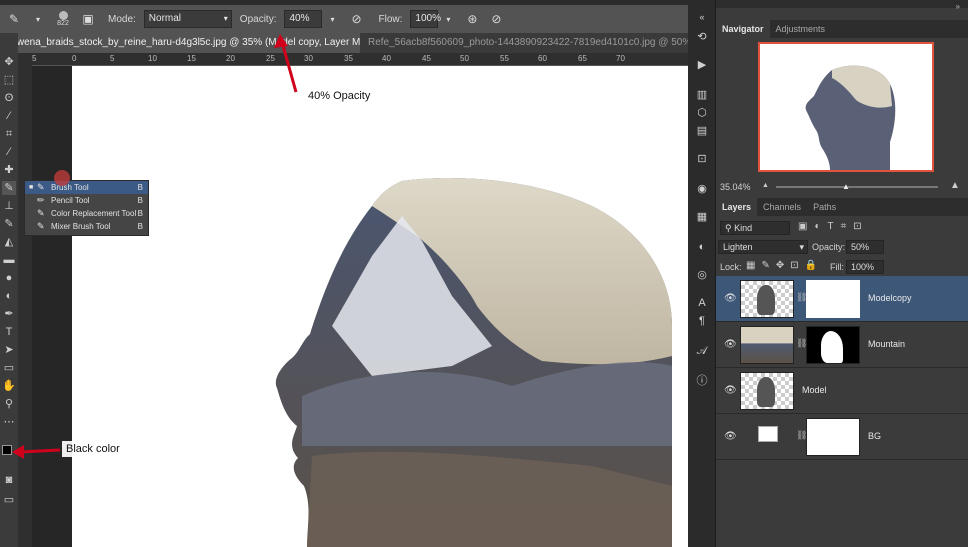  Describe the element at coordinates (702, 95) in the screenshot. I see `histogram-icon: ▥` at that location.